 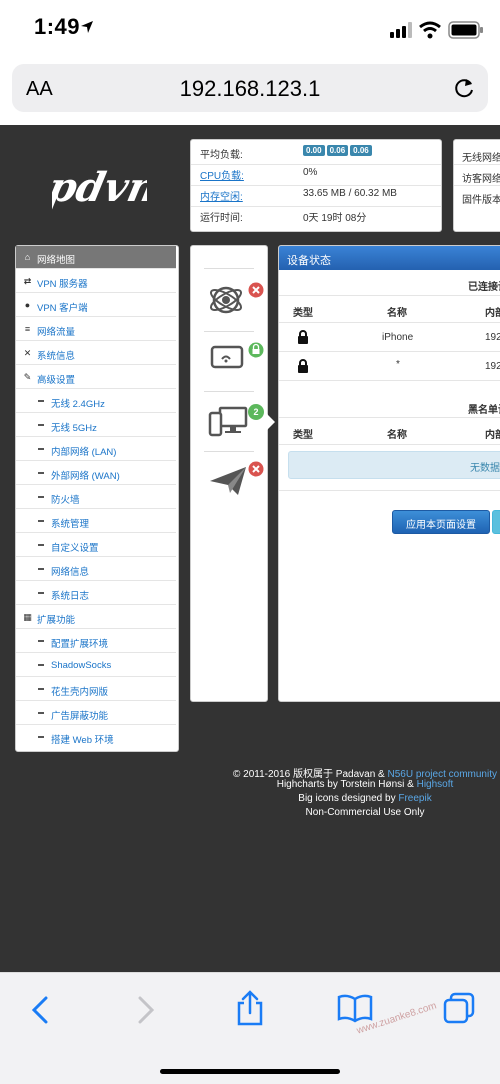 I want to click on wireless-network-label: 无线网络, so click(x=481, y=158).